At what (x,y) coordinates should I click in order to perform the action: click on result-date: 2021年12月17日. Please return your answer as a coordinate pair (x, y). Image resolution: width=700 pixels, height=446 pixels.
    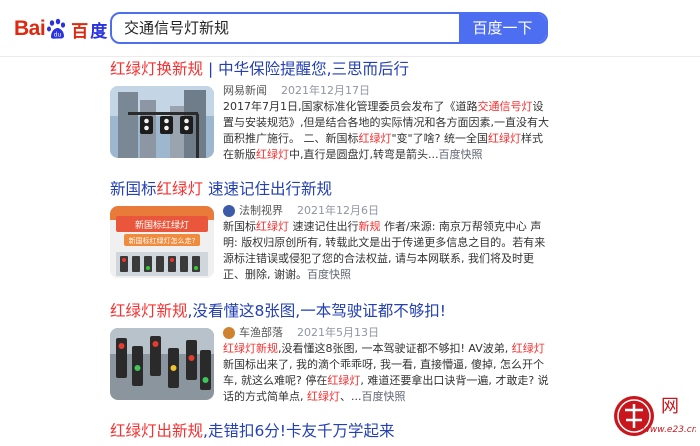
    Looking at the image, I should click on (325, 90).